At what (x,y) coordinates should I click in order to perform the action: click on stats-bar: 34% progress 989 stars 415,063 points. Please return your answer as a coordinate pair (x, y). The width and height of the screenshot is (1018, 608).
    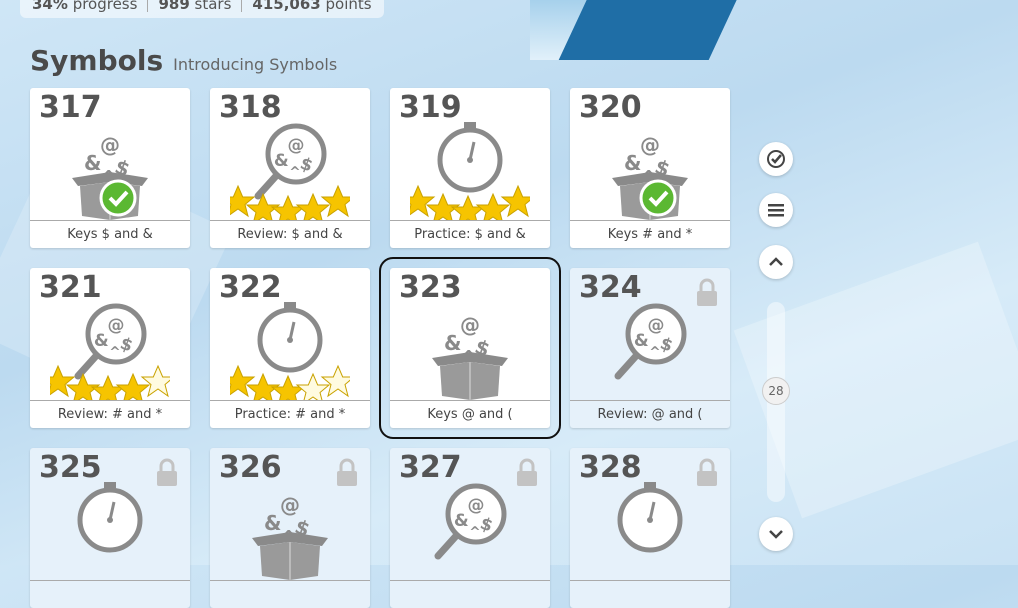
    Looking at the image, I should click on (202, 9).